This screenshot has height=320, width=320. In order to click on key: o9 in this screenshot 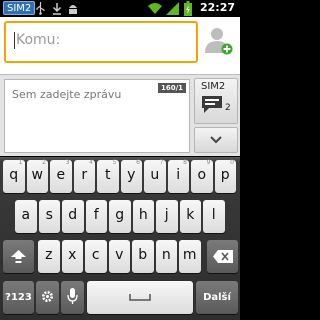, I will do `click(202, 176)`.